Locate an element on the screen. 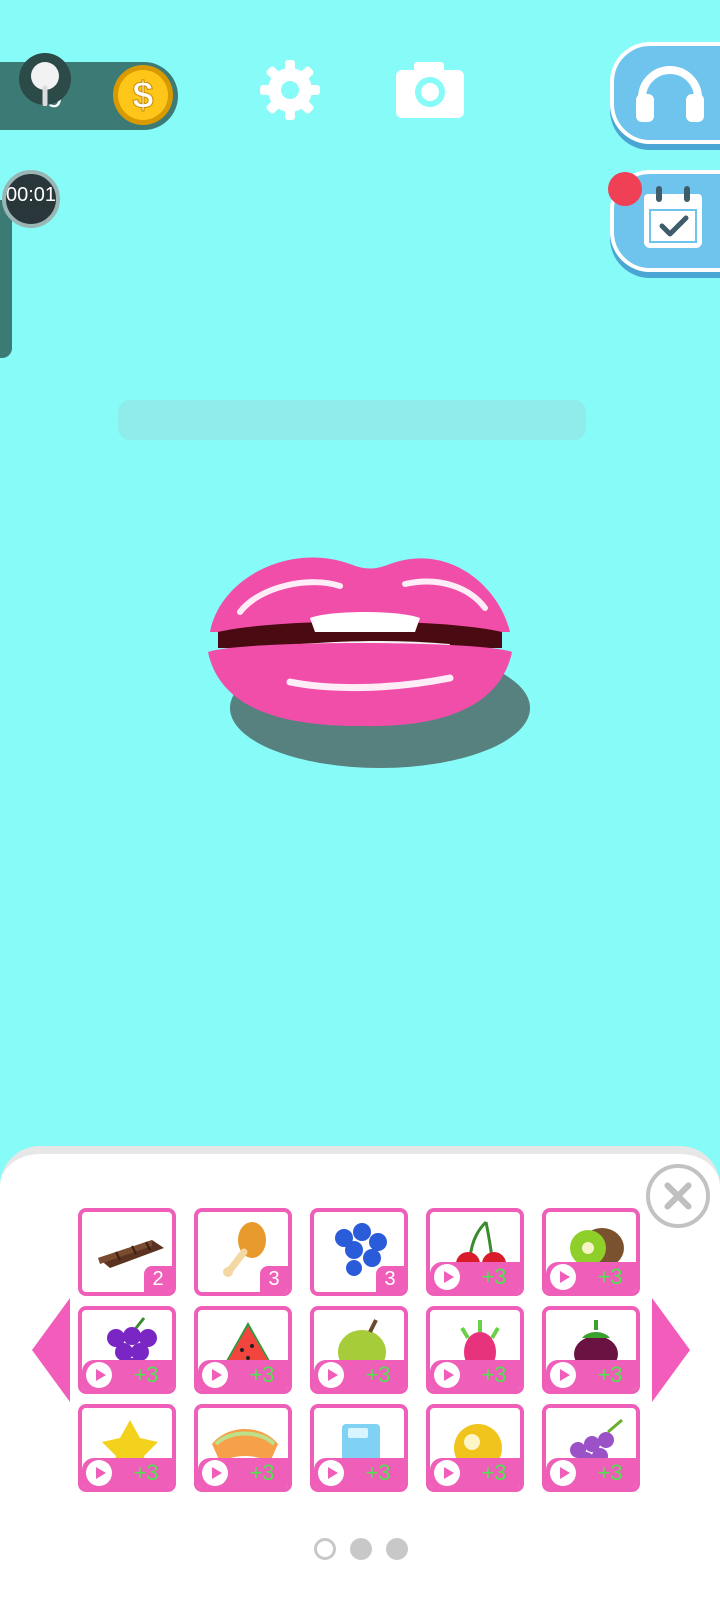 The width and height of the screenshot is (720, 1612). arrow-left-icon is located at coordinates (51, 1350).